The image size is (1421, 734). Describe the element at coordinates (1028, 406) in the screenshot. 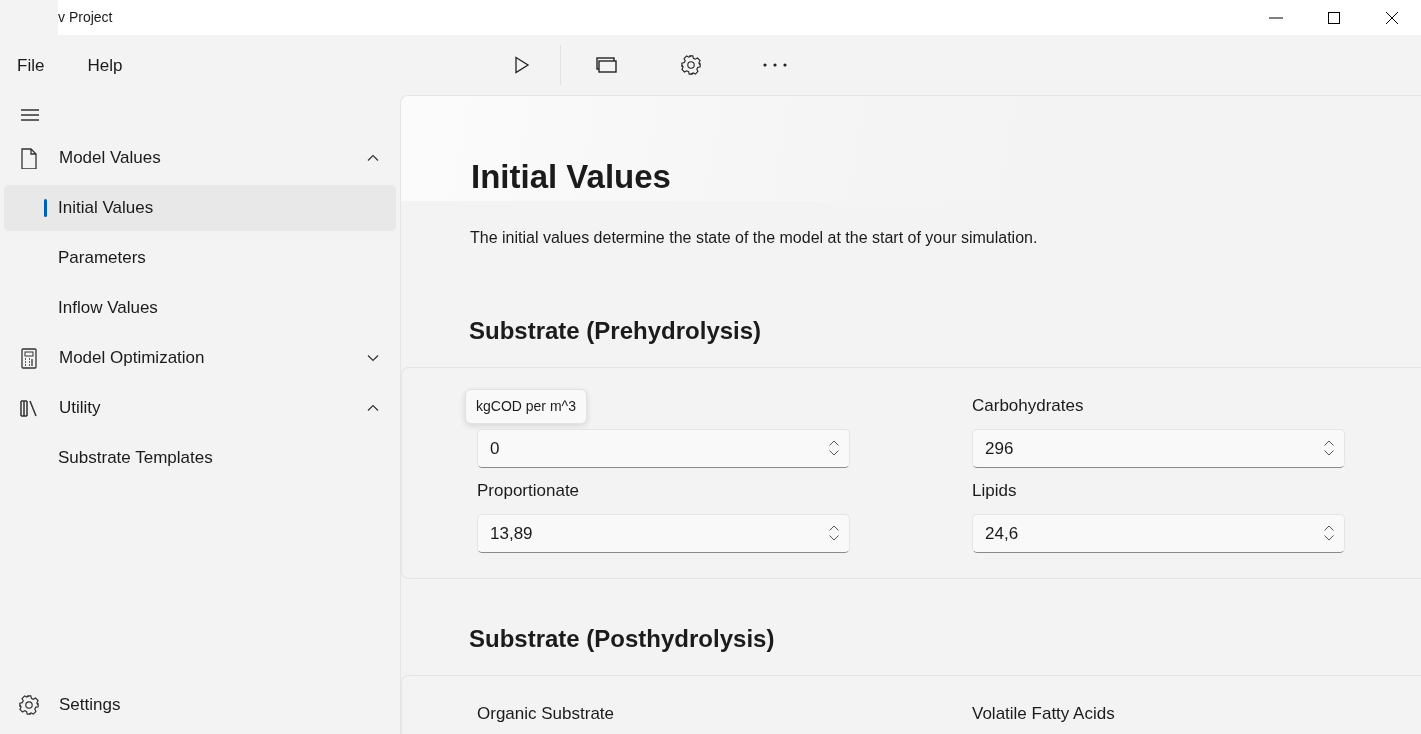

I see `field-label: Carbohydrates` at that location.